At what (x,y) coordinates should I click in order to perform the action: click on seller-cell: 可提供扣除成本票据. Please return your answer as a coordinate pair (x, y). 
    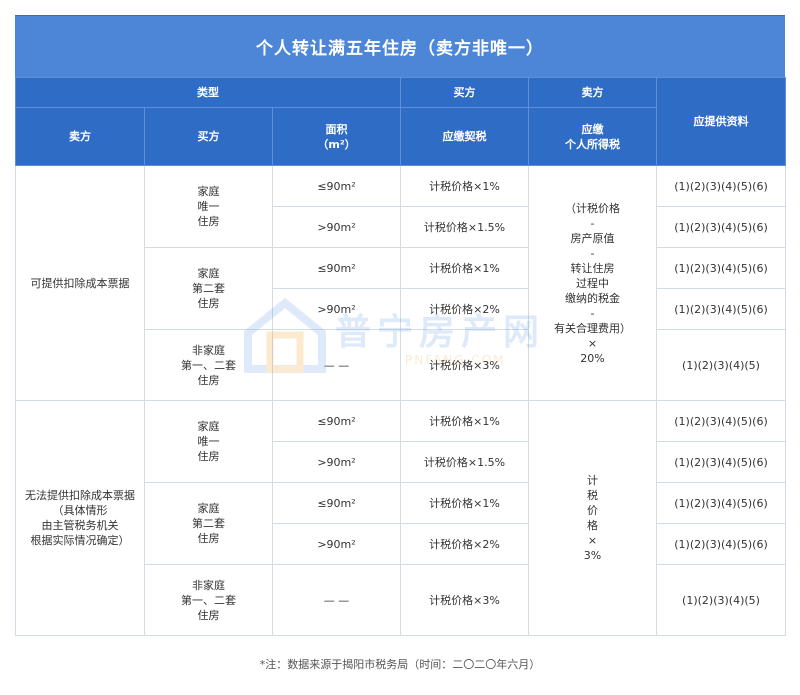
    Looking at the image, I should click on (80, 283).